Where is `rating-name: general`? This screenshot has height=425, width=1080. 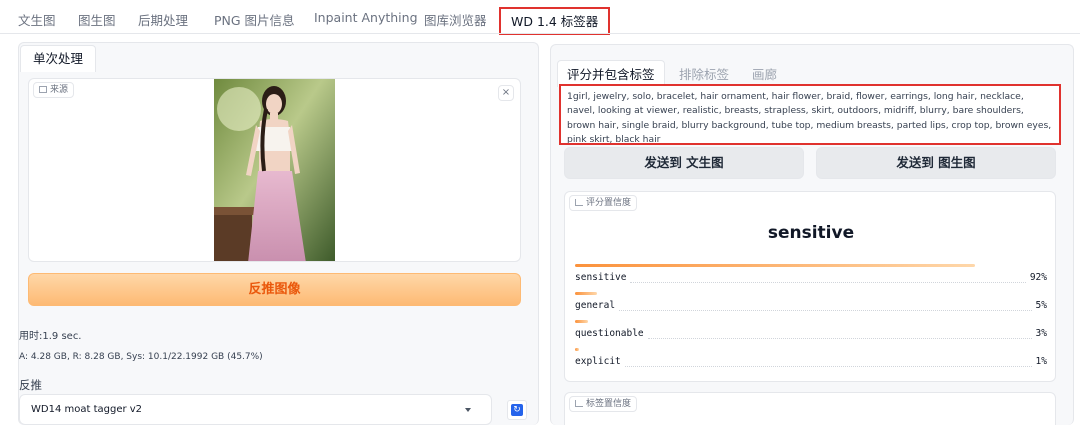 rating-name: general is located at coordinates (595, 305).